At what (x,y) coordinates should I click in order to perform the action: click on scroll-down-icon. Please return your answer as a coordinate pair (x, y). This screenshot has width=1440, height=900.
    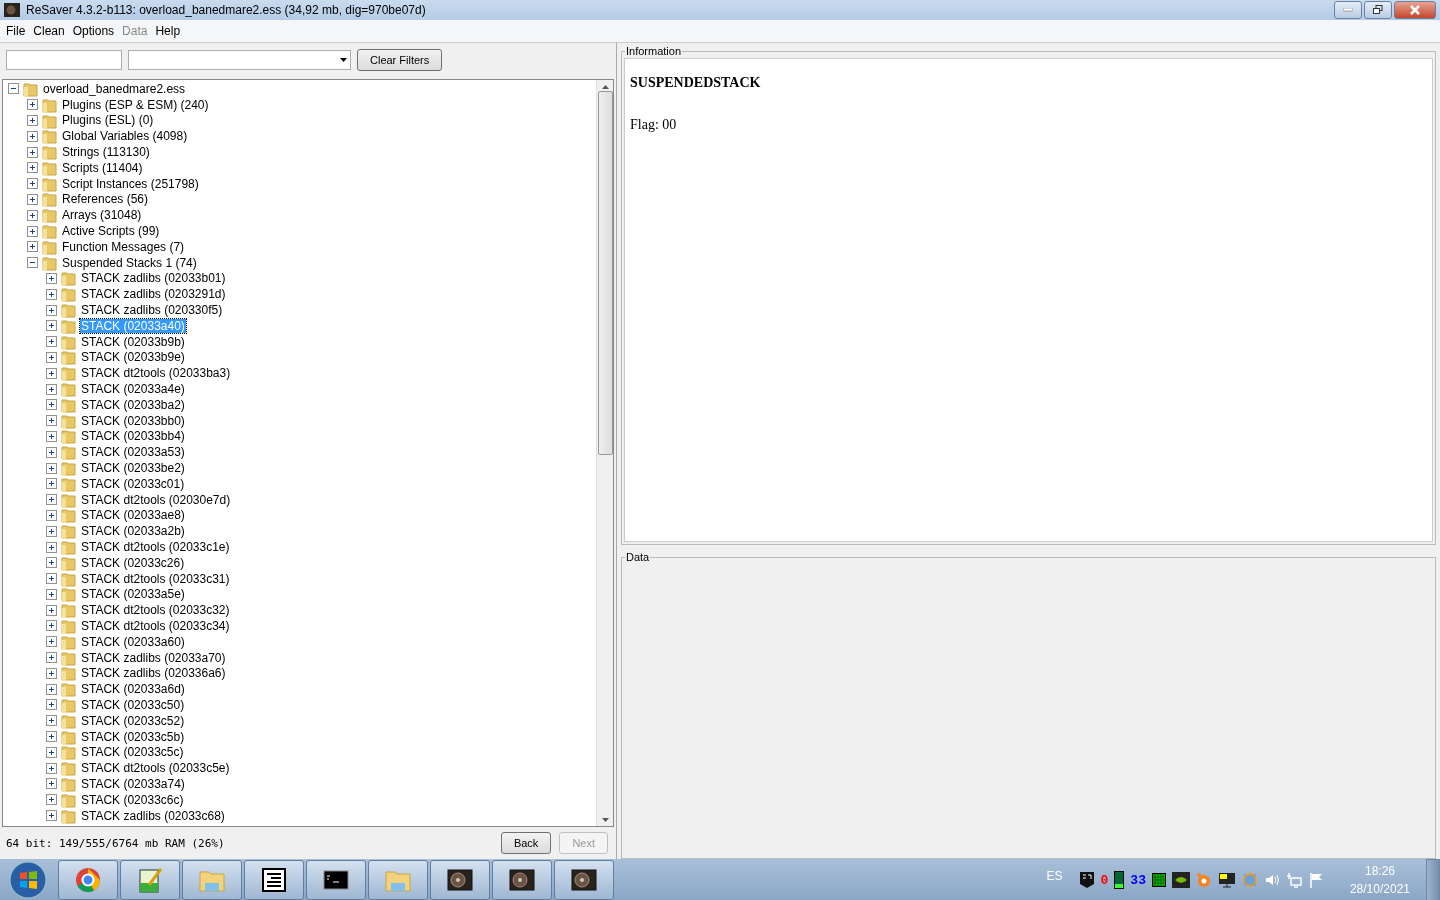
    Looking at the image, I should click on (605, 820).